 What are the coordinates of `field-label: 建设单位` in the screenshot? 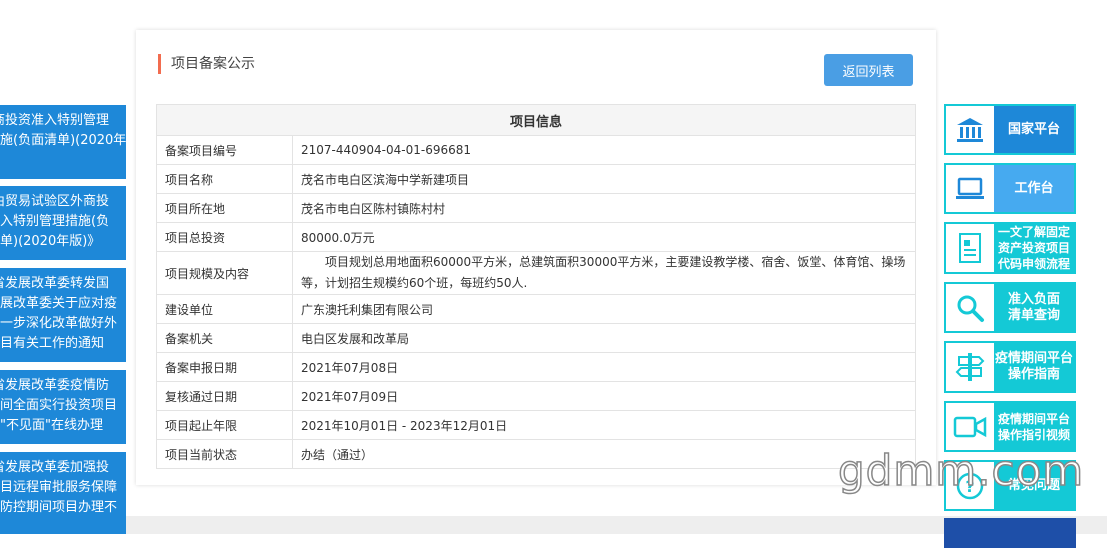 It's located at (224, 309).